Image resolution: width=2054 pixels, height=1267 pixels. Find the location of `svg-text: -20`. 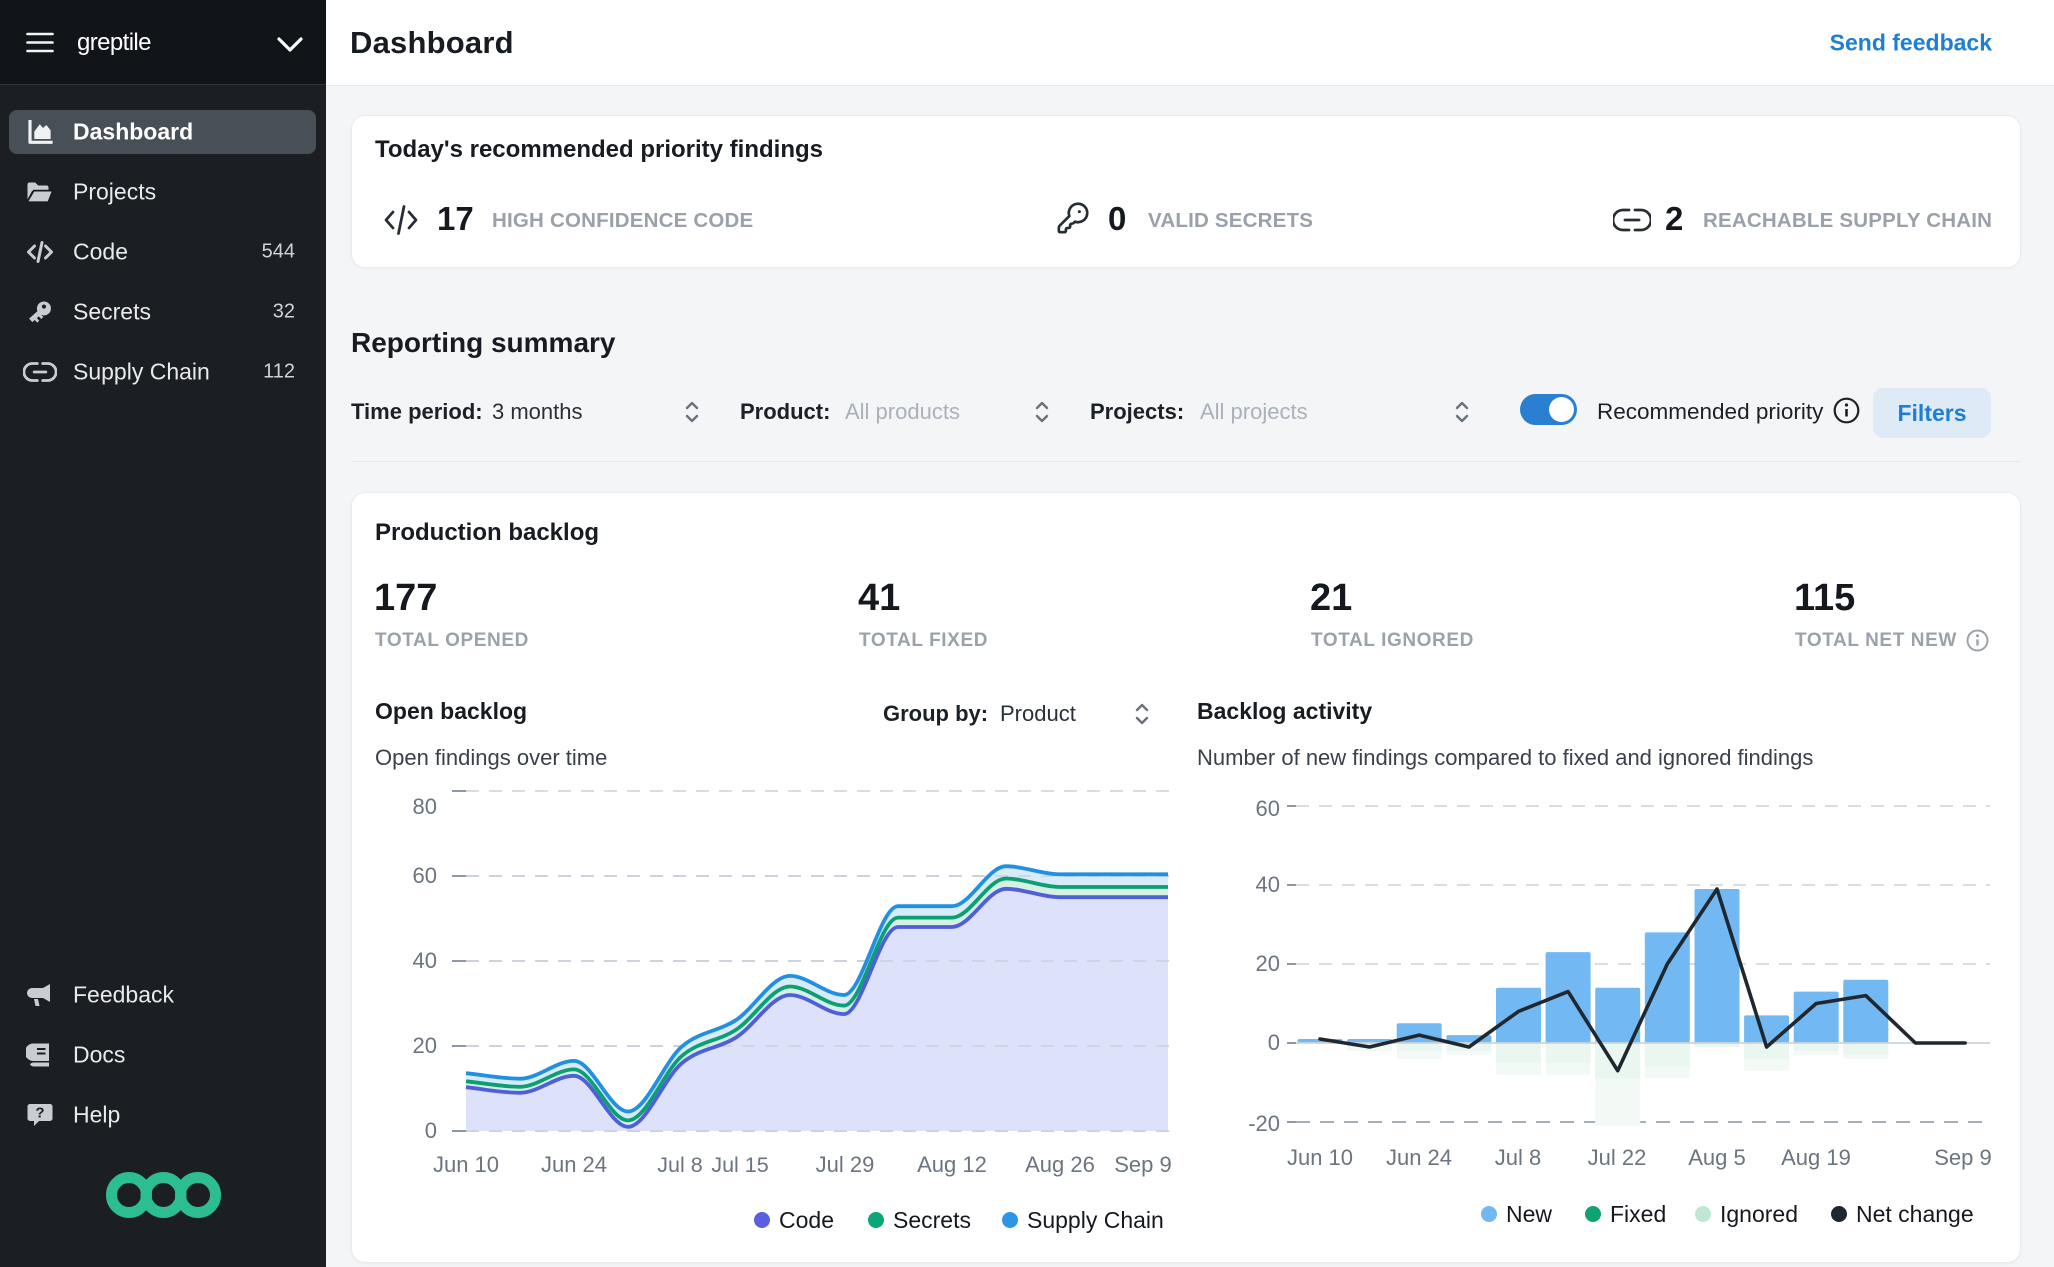

svg-text: -20 is located at coordinates (1264, 1123).